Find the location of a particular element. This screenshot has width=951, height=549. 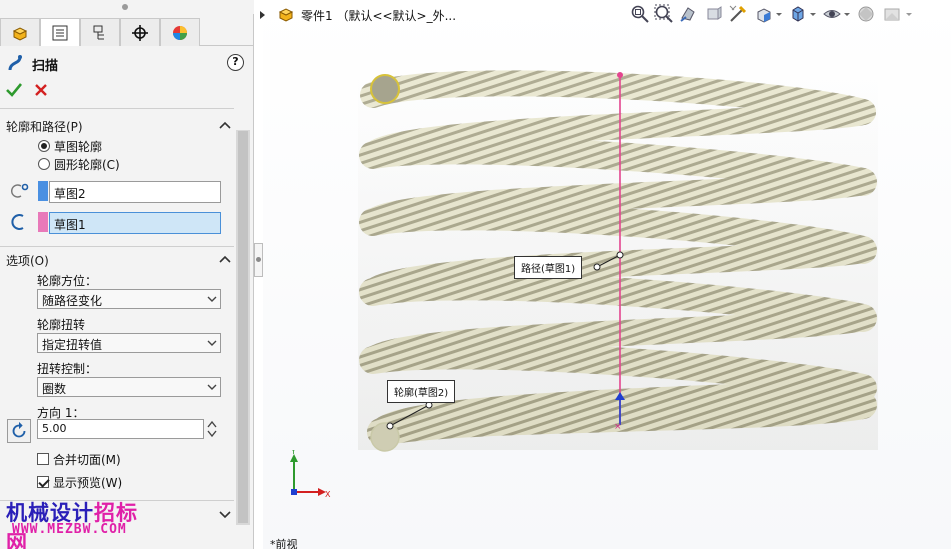

feature-title: 扫描 is located at coordinates (45, 66).